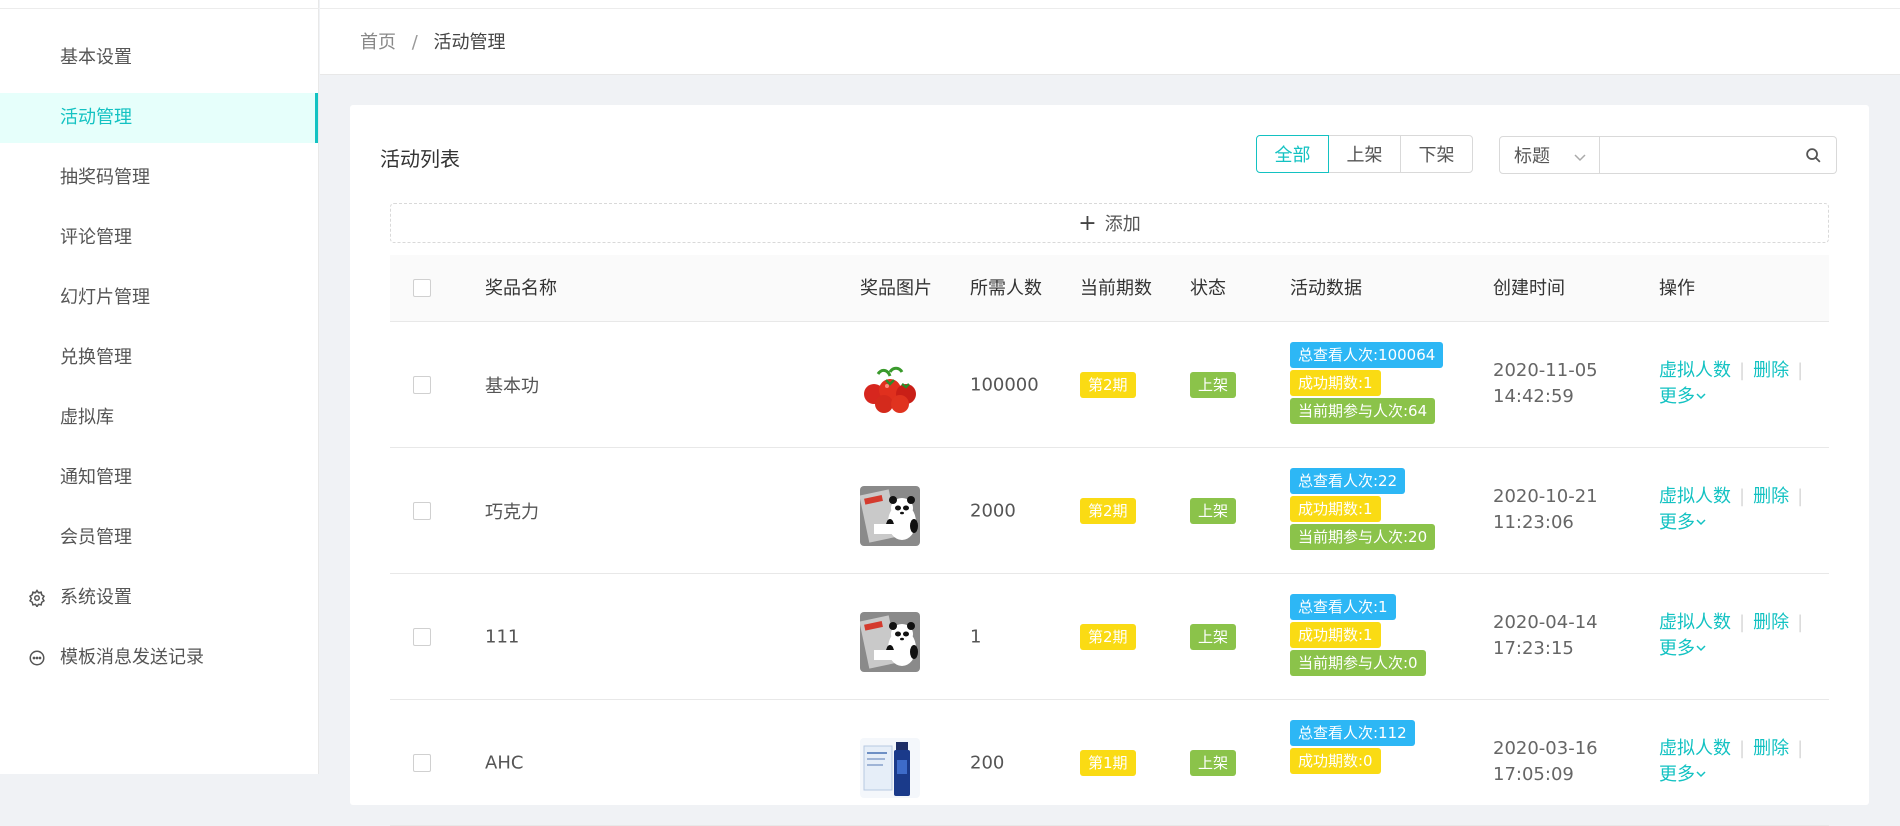 This screenshot has height=826, width=1900. Describe the element at coordinates (512, 512) in the screenshot. I see `prize-name: 巧克力` at that location.